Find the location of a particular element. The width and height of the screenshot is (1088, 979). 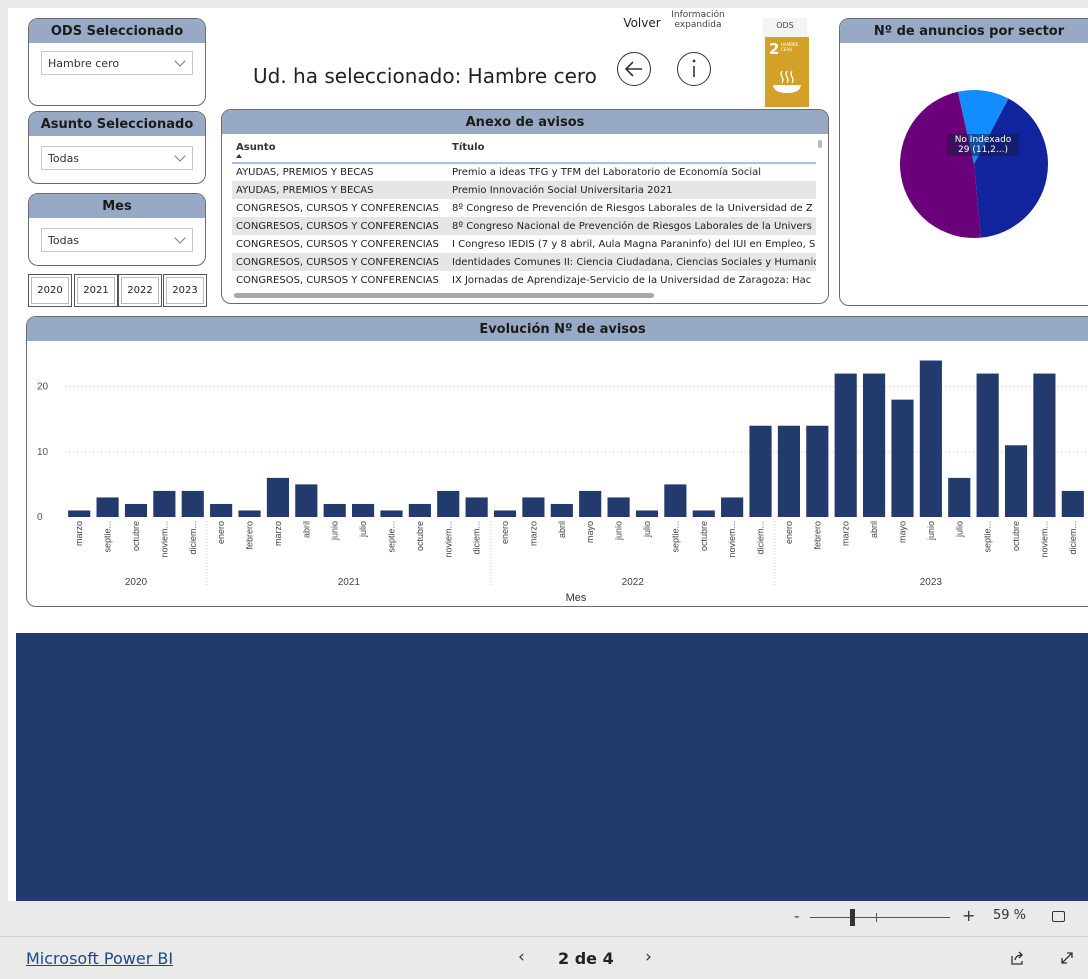

x-tick-label: abril is located at coordinates (562, 529).